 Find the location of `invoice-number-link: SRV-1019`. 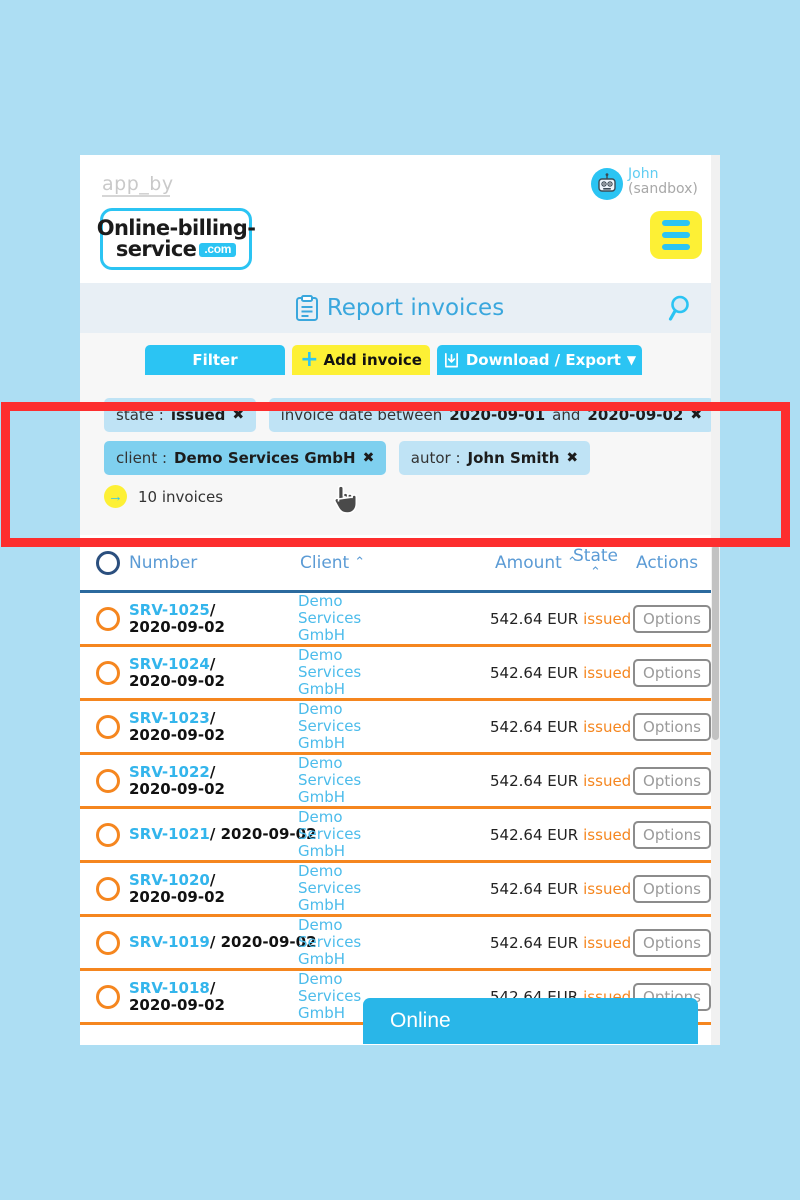

invoice-number-link: SRV-1019 is located at coordinates (169, 942).